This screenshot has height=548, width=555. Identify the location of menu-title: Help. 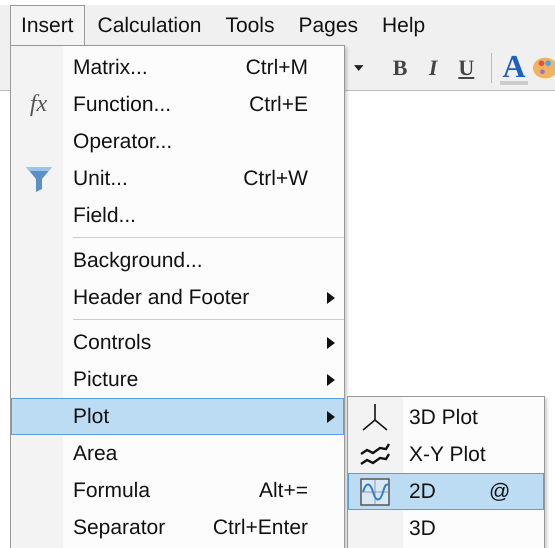
(403, 25).